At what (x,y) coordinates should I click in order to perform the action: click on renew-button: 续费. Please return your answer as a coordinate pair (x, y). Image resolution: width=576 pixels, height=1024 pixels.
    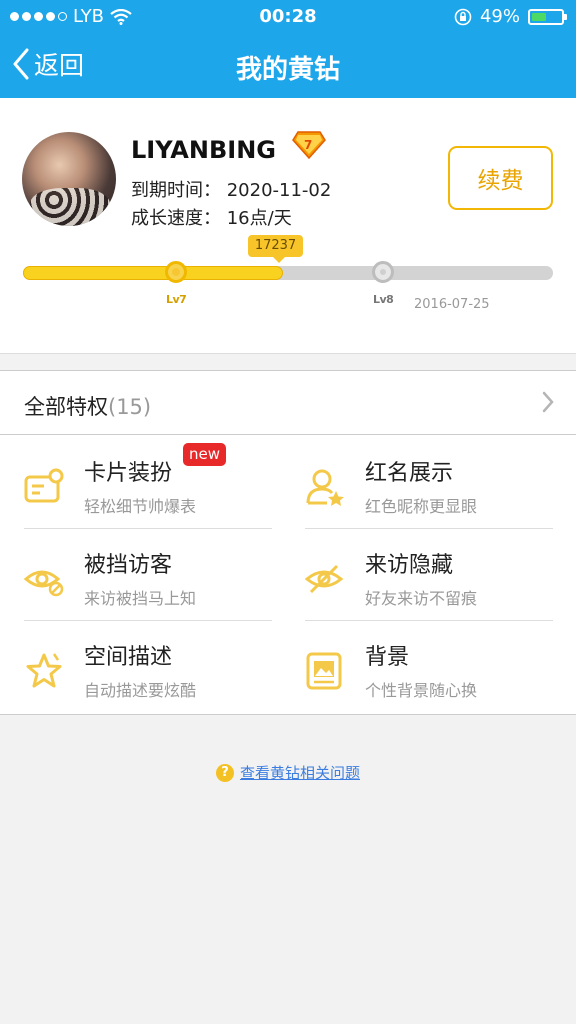
    Looking at the image, I should click on (500, 178).